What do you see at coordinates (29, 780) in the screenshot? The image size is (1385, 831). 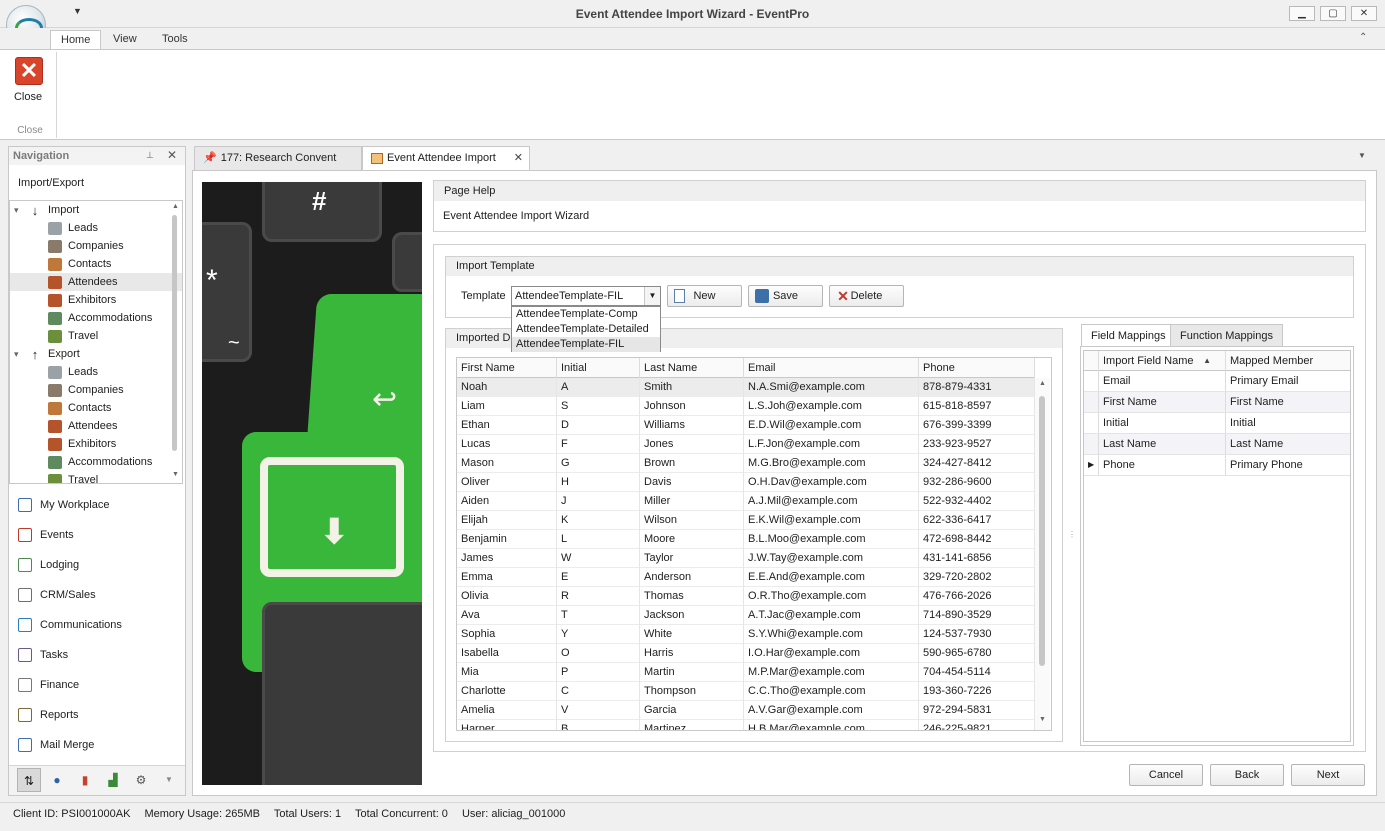 I see `import-export-nav-icon: ⇅` at bounding box center [29, 780].